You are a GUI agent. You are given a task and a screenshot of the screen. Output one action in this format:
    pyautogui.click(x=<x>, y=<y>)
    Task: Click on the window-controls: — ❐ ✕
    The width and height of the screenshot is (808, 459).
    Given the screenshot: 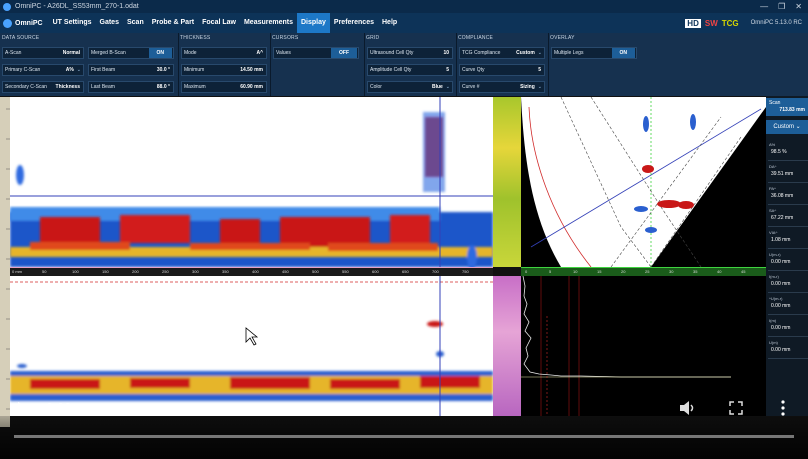 What is the action you would take?
    pyautogui.click(x=784, y=6)
    